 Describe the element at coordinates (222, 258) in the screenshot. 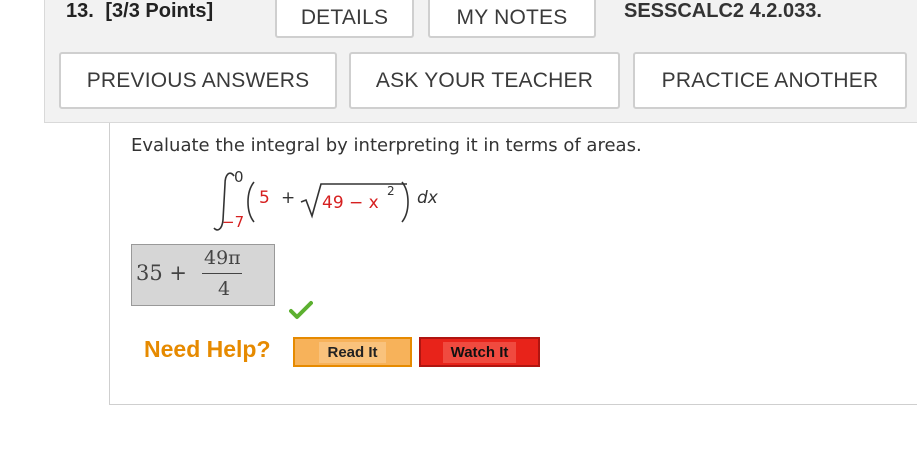

I see `answer-numerator: 49π` at that location.